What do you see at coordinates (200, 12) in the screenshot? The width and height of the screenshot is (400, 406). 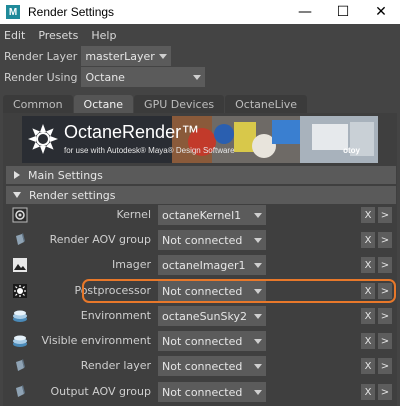 I see `title-bar: M Render Settings — ☐ ✕` at bounding box center [200, 12].